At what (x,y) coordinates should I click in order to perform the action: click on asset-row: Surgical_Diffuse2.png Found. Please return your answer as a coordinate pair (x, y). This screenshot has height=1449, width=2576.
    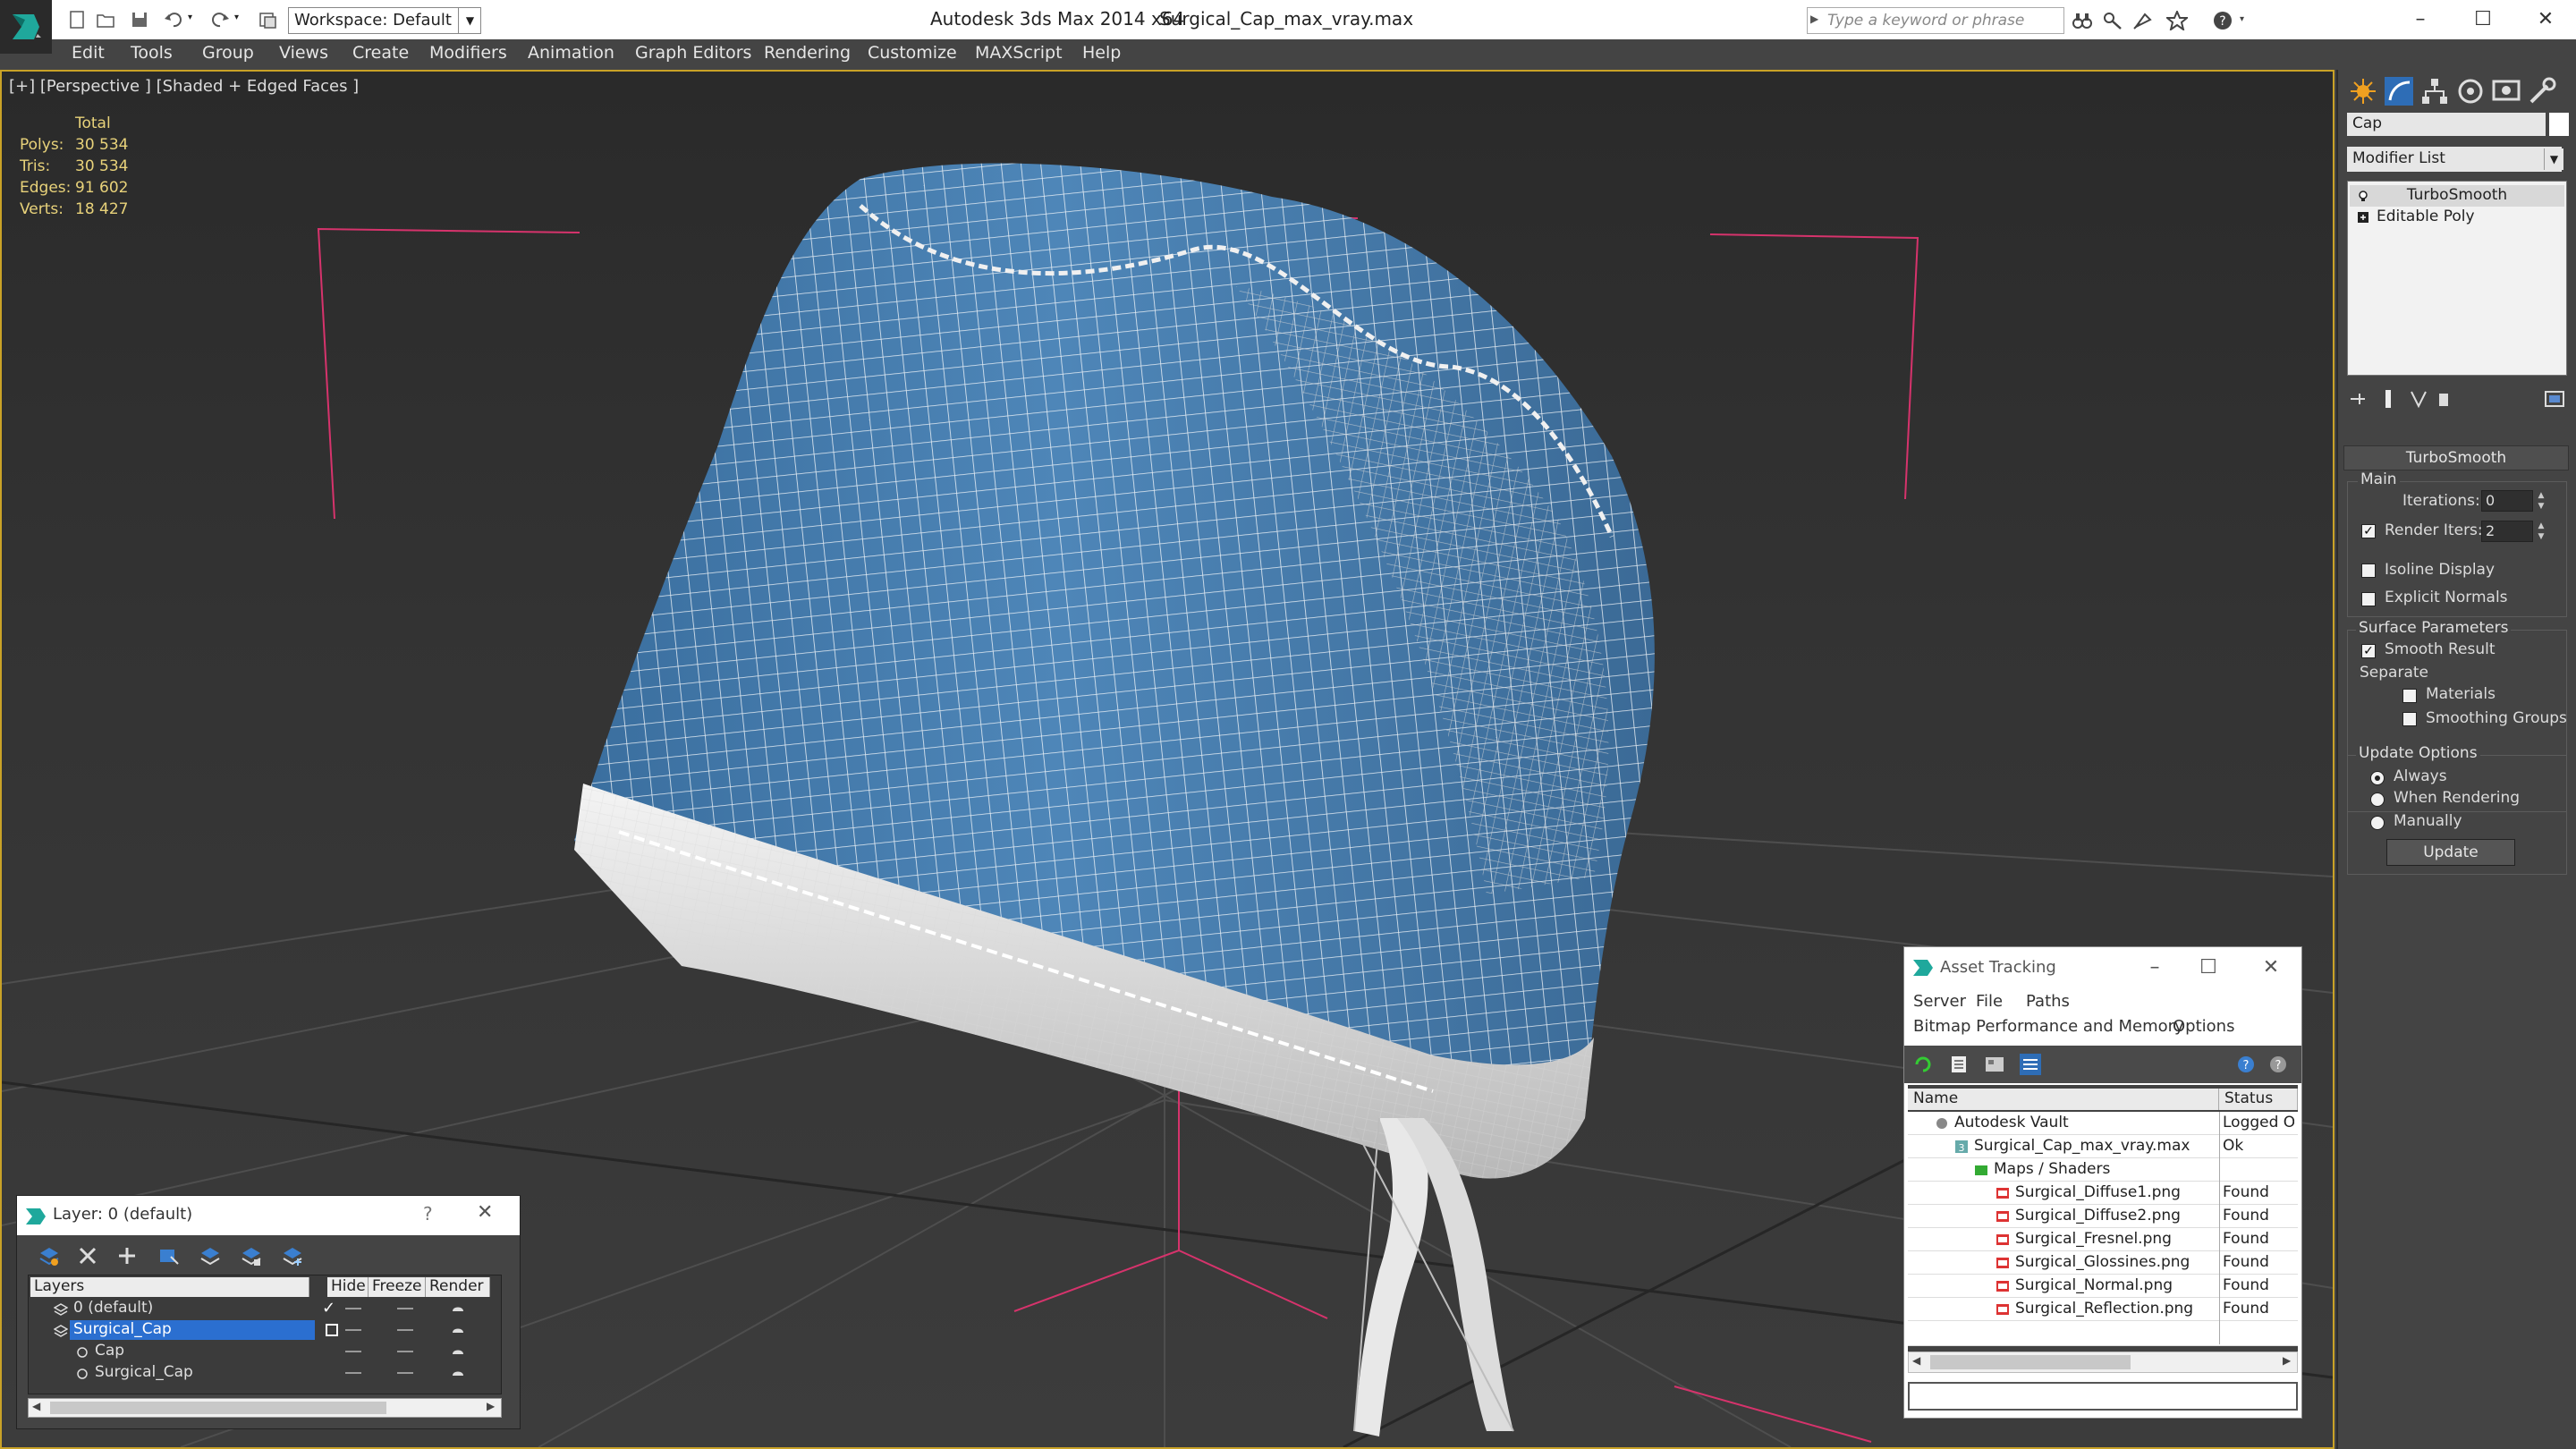
    Looking at the image, I should click on (2103, 1216).